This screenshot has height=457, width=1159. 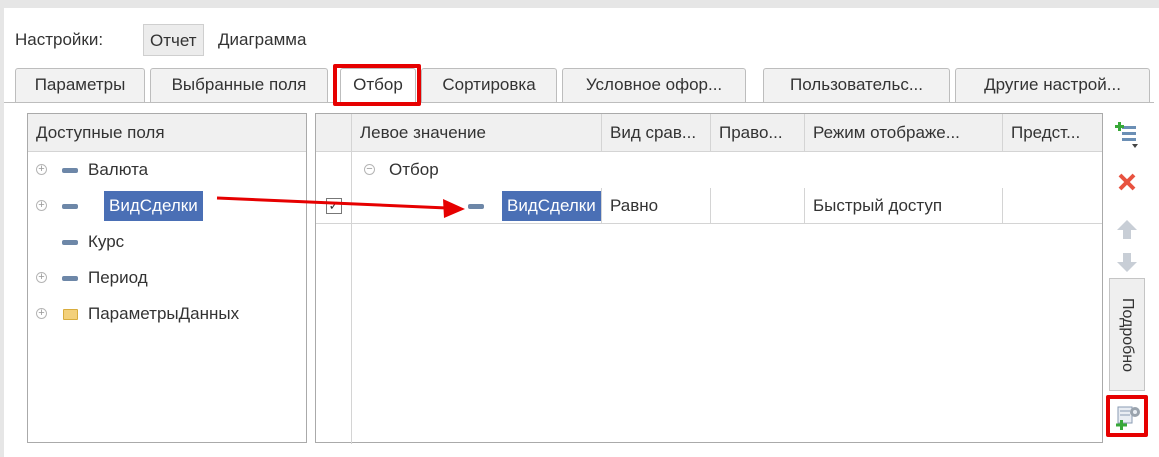 I want to click on column-header-left-value: Левое значение, so click(x=477, y=133).